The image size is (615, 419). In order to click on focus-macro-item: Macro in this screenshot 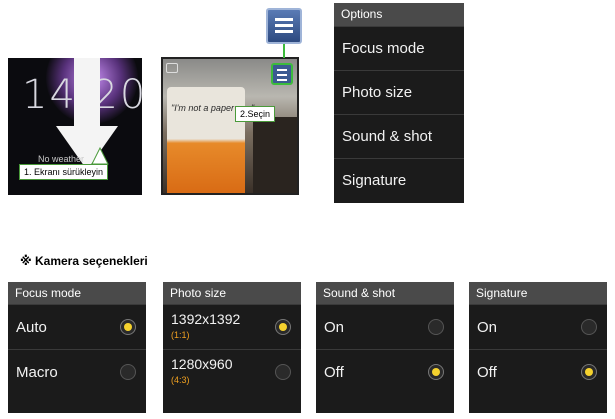, I will do `click(77, 371)`.